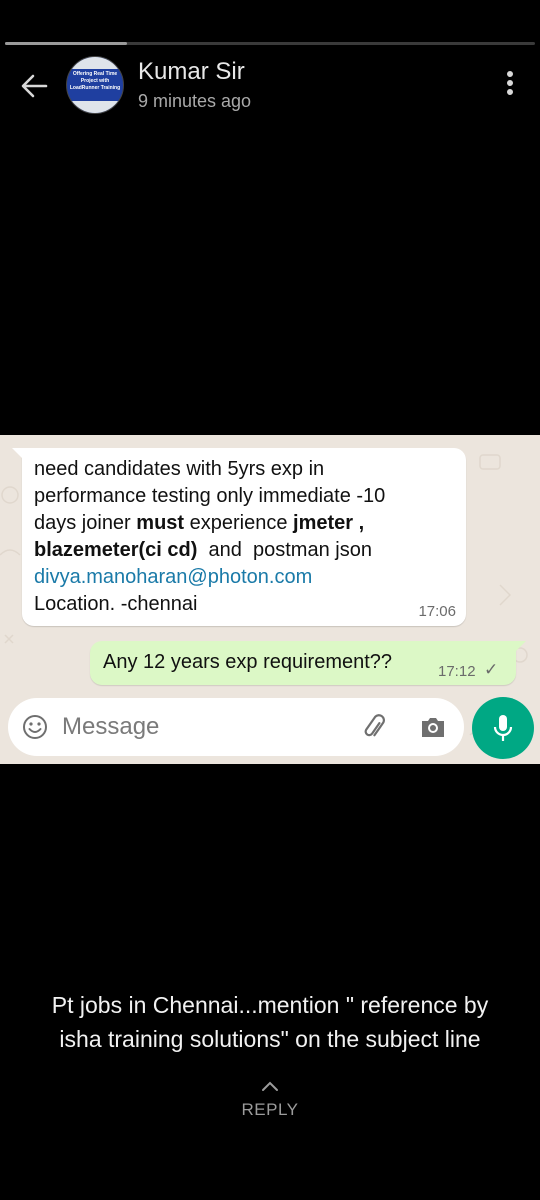 The image size is (540, 1200). I want to click on voice-record-button, so click(503, 728).